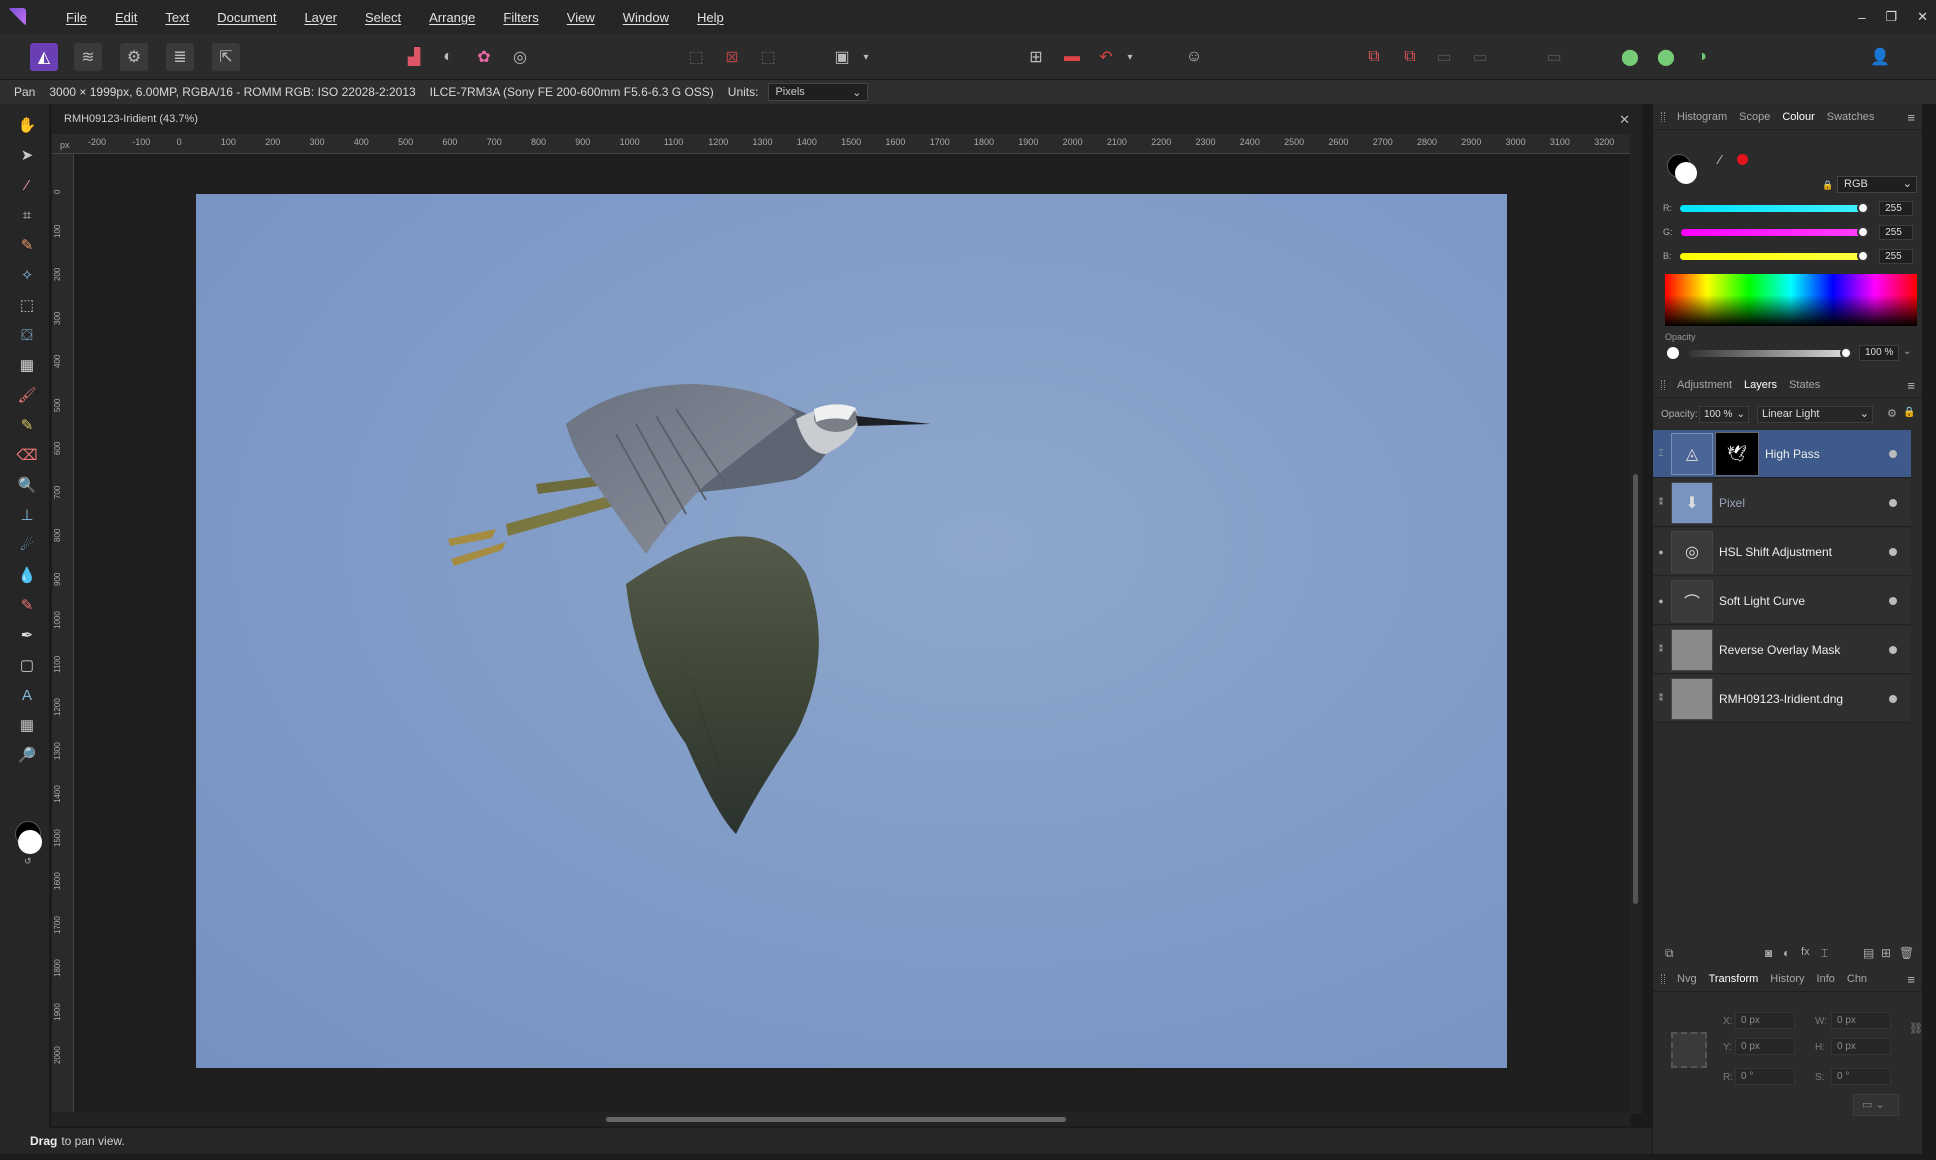 The width and height of the screenshot is (1936, 1160). Describe the element at coordinates (1863, 207) in the screenshot. I see `red-slider-knob` at that location.